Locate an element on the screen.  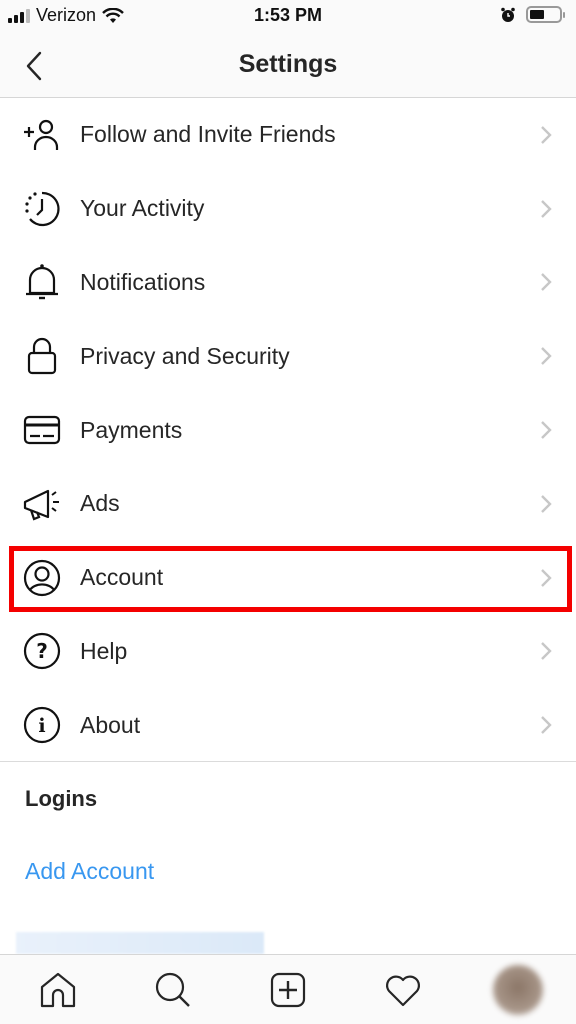
menu-label: Notifications is located at coordinates (143, 281).